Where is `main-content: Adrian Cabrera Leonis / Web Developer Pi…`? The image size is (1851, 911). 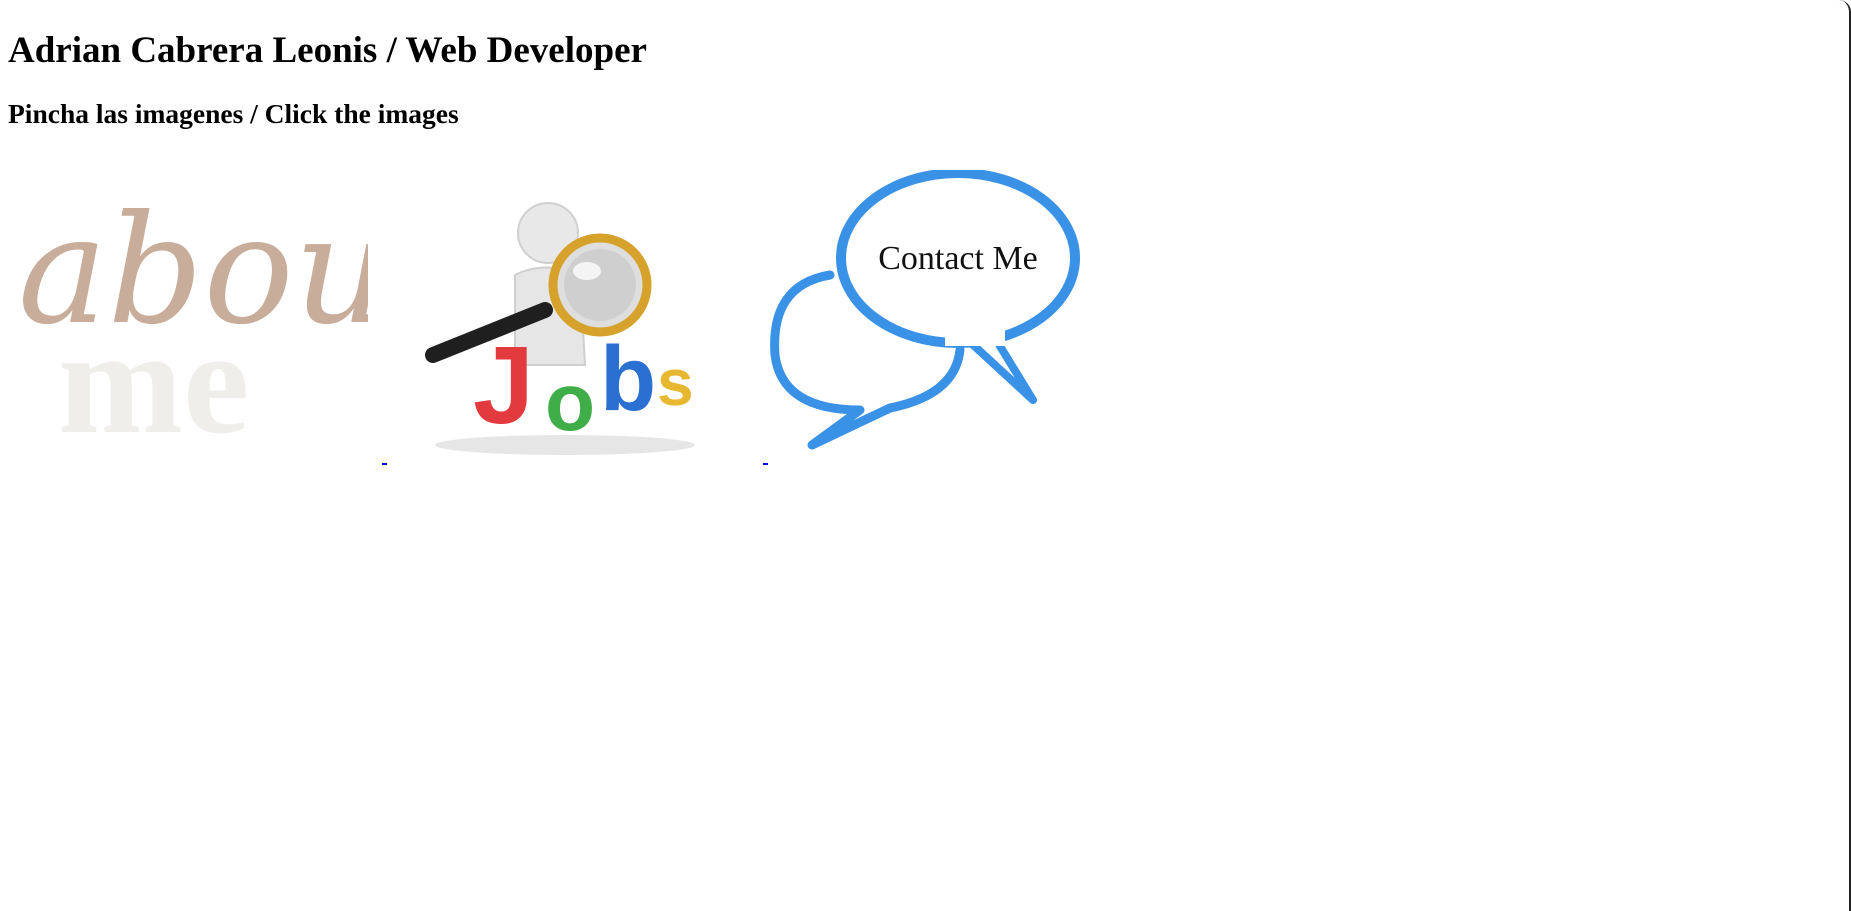 main-content: Adrian Cabrera Leonis / Web Developer Pi… is located at coordinates (327, 65).